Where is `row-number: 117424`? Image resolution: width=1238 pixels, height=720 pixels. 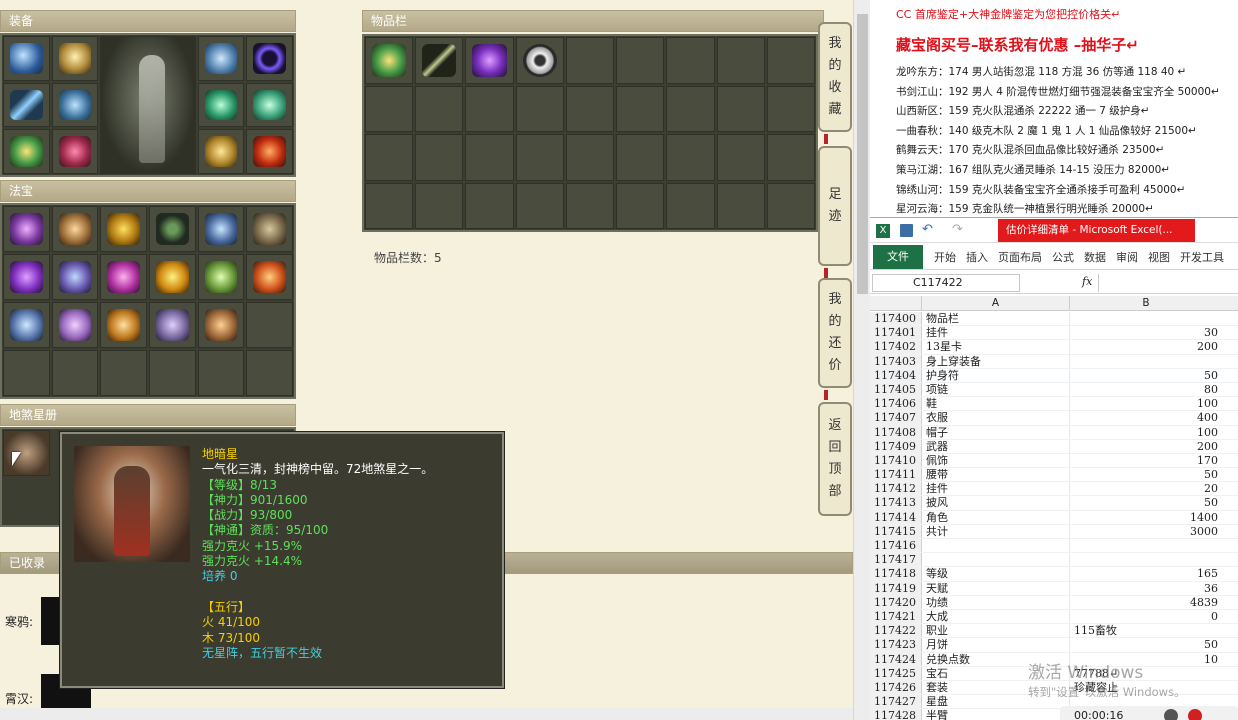
row-number: 117424 is located at coordinates (896, 659).